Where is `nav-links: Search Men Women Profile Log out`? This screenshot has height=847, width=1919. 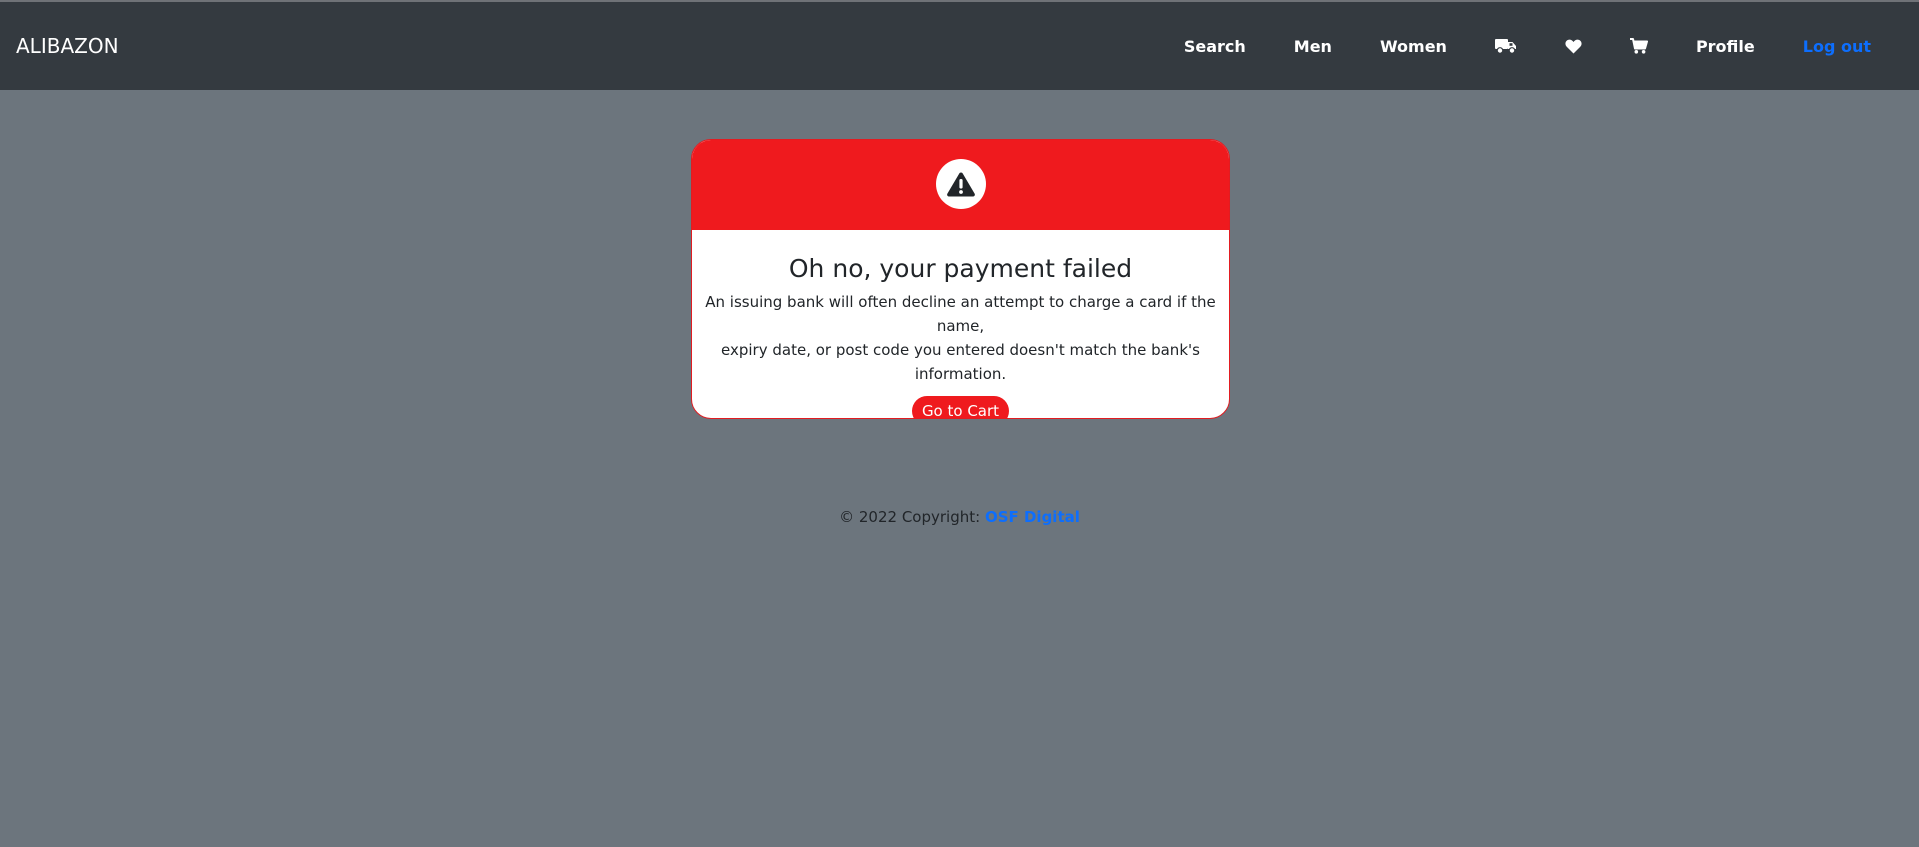 nav-links: Search Men Women Profile Log out is located at coordinates (1527, 46).